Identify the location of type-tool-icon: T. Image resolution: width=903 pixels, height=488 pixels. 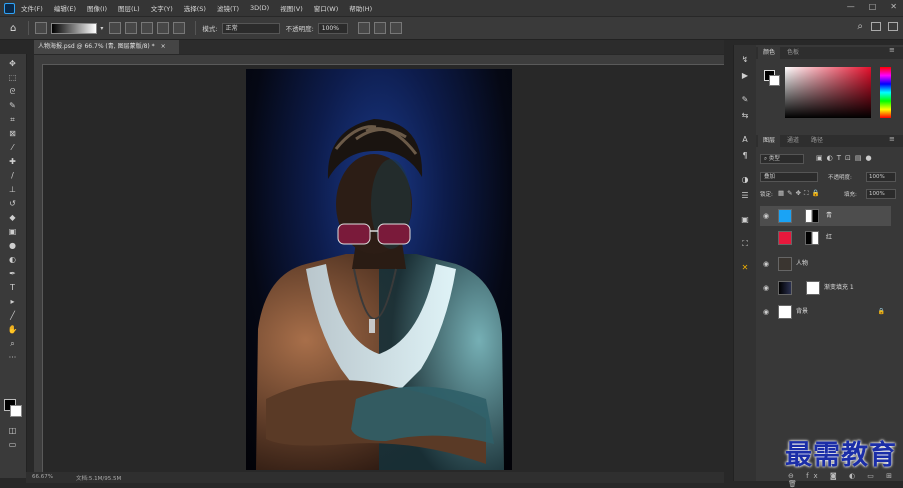
(12, 287).